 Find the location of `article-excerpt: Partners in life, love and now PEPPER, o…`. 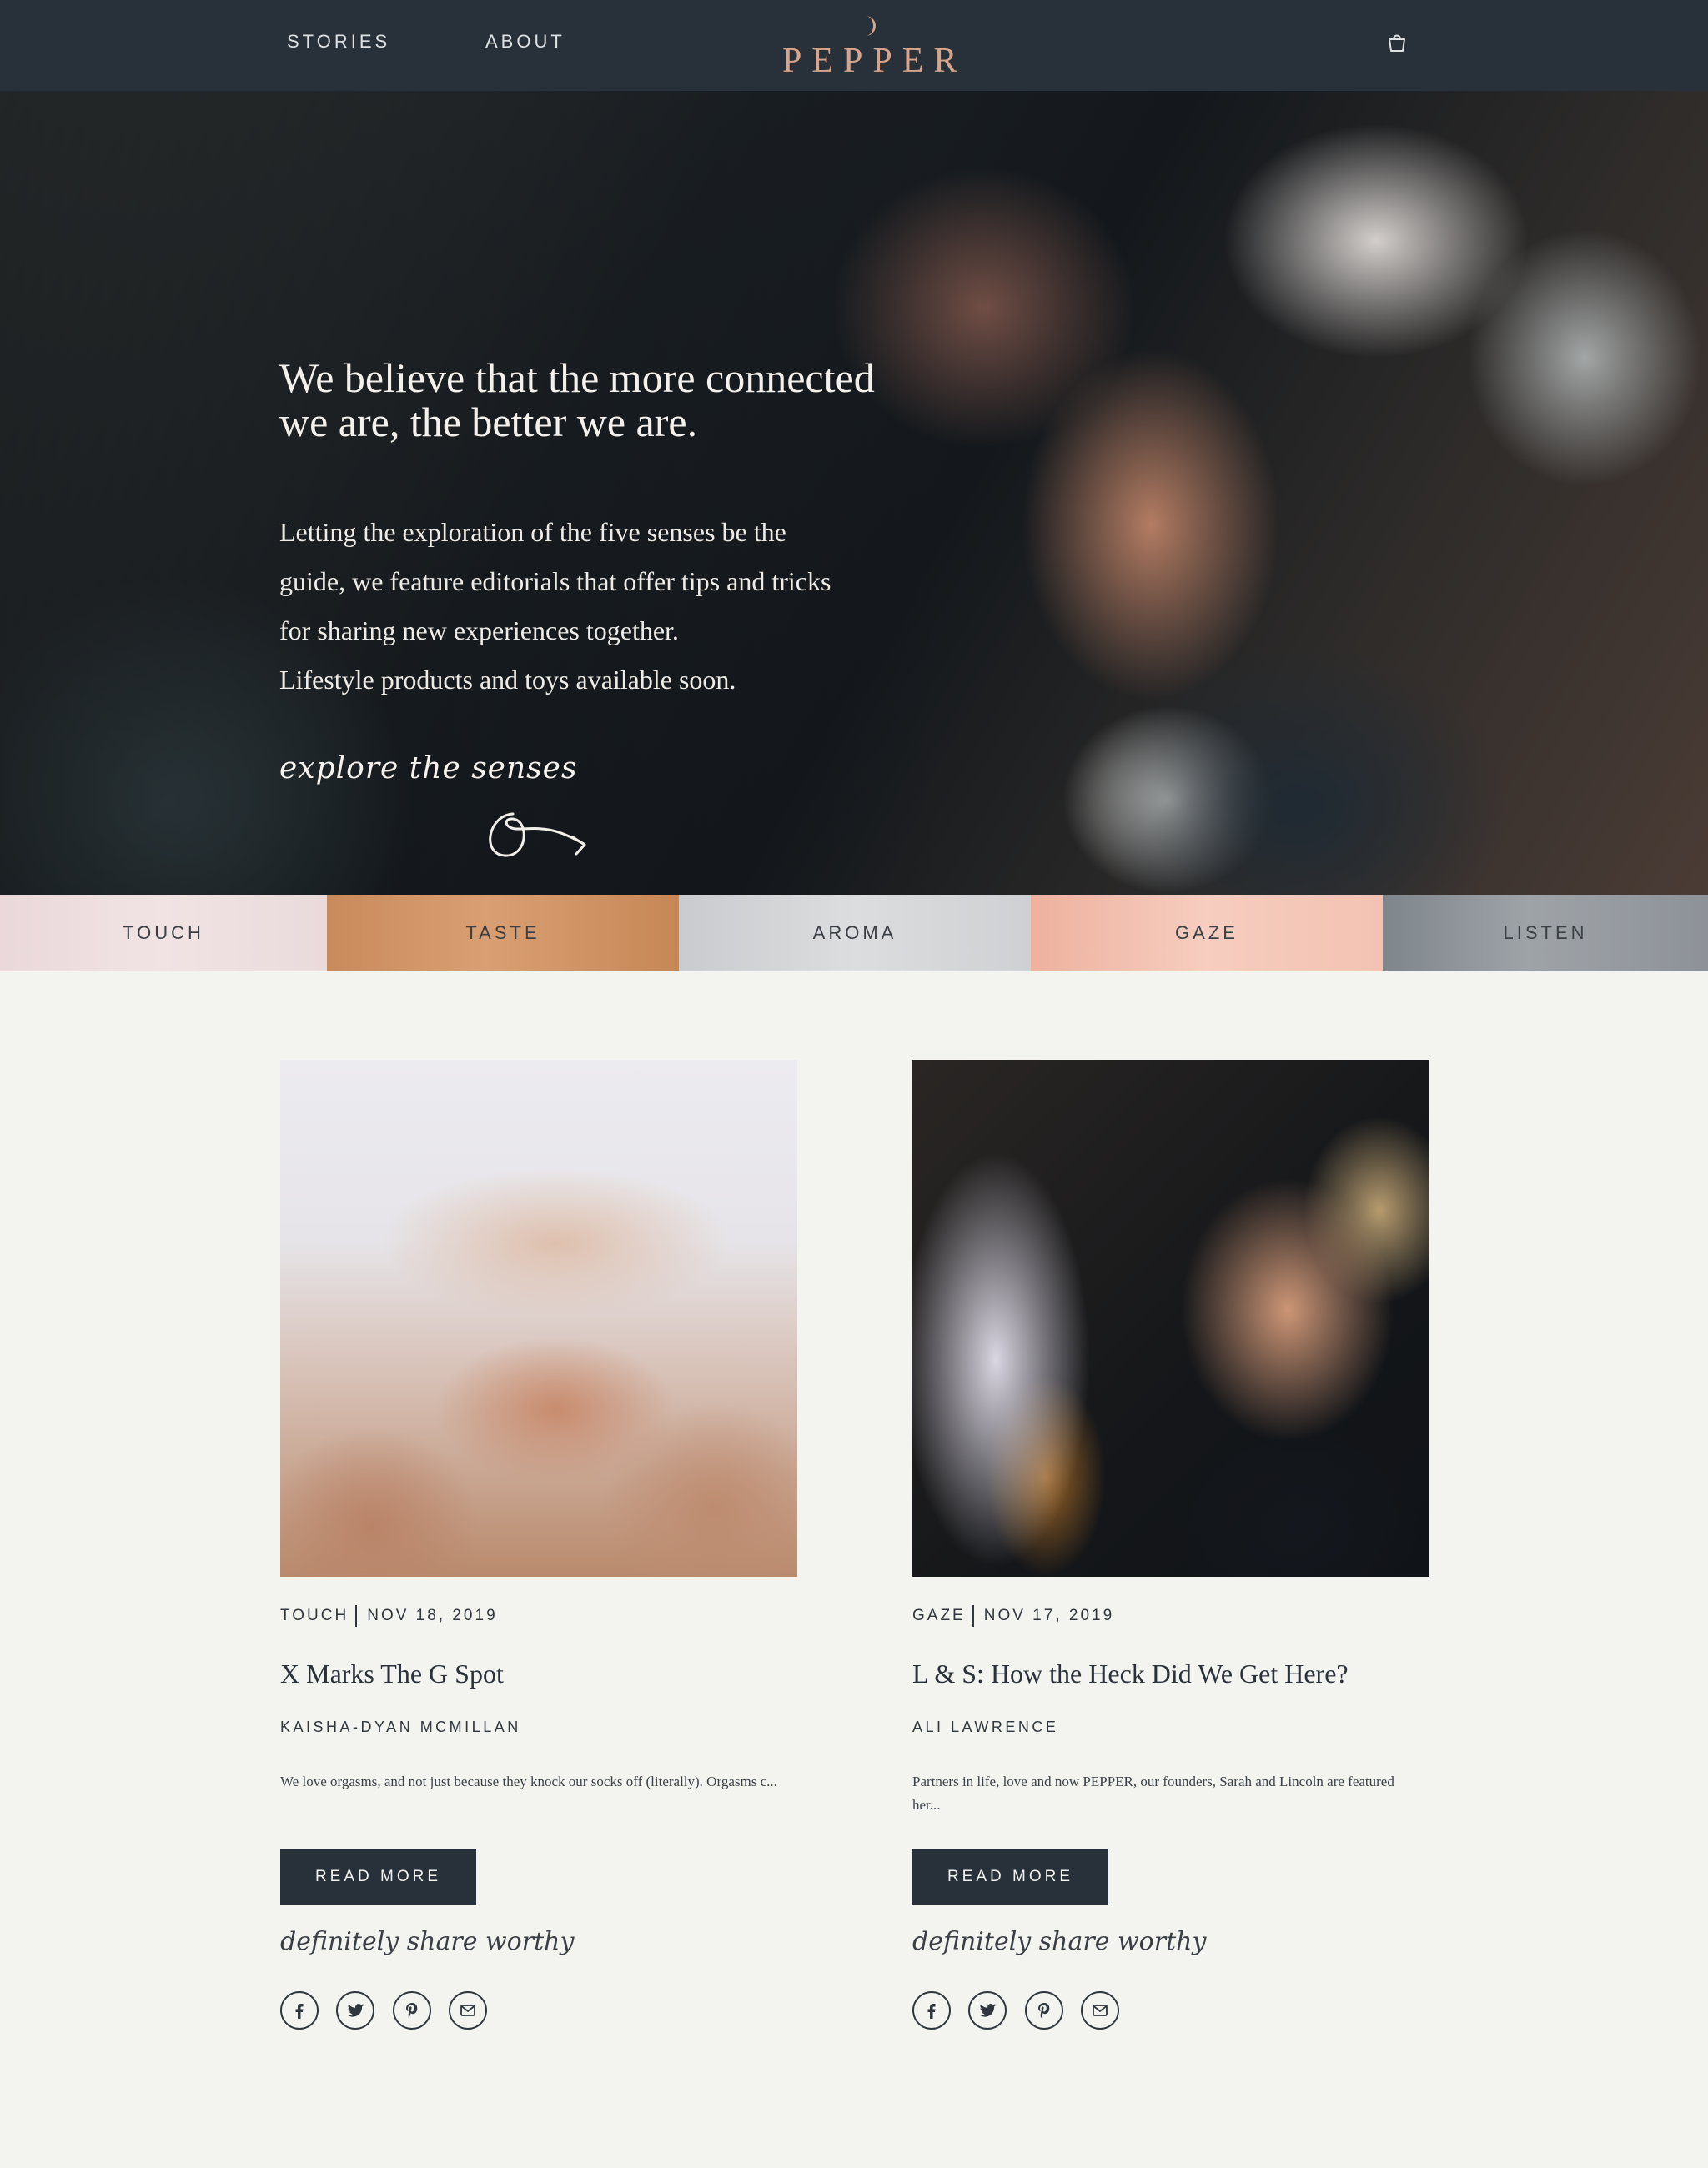

article-excerpt: Partners in life, love and now PEPPER, o… is located at coordinates (1153, 1793).